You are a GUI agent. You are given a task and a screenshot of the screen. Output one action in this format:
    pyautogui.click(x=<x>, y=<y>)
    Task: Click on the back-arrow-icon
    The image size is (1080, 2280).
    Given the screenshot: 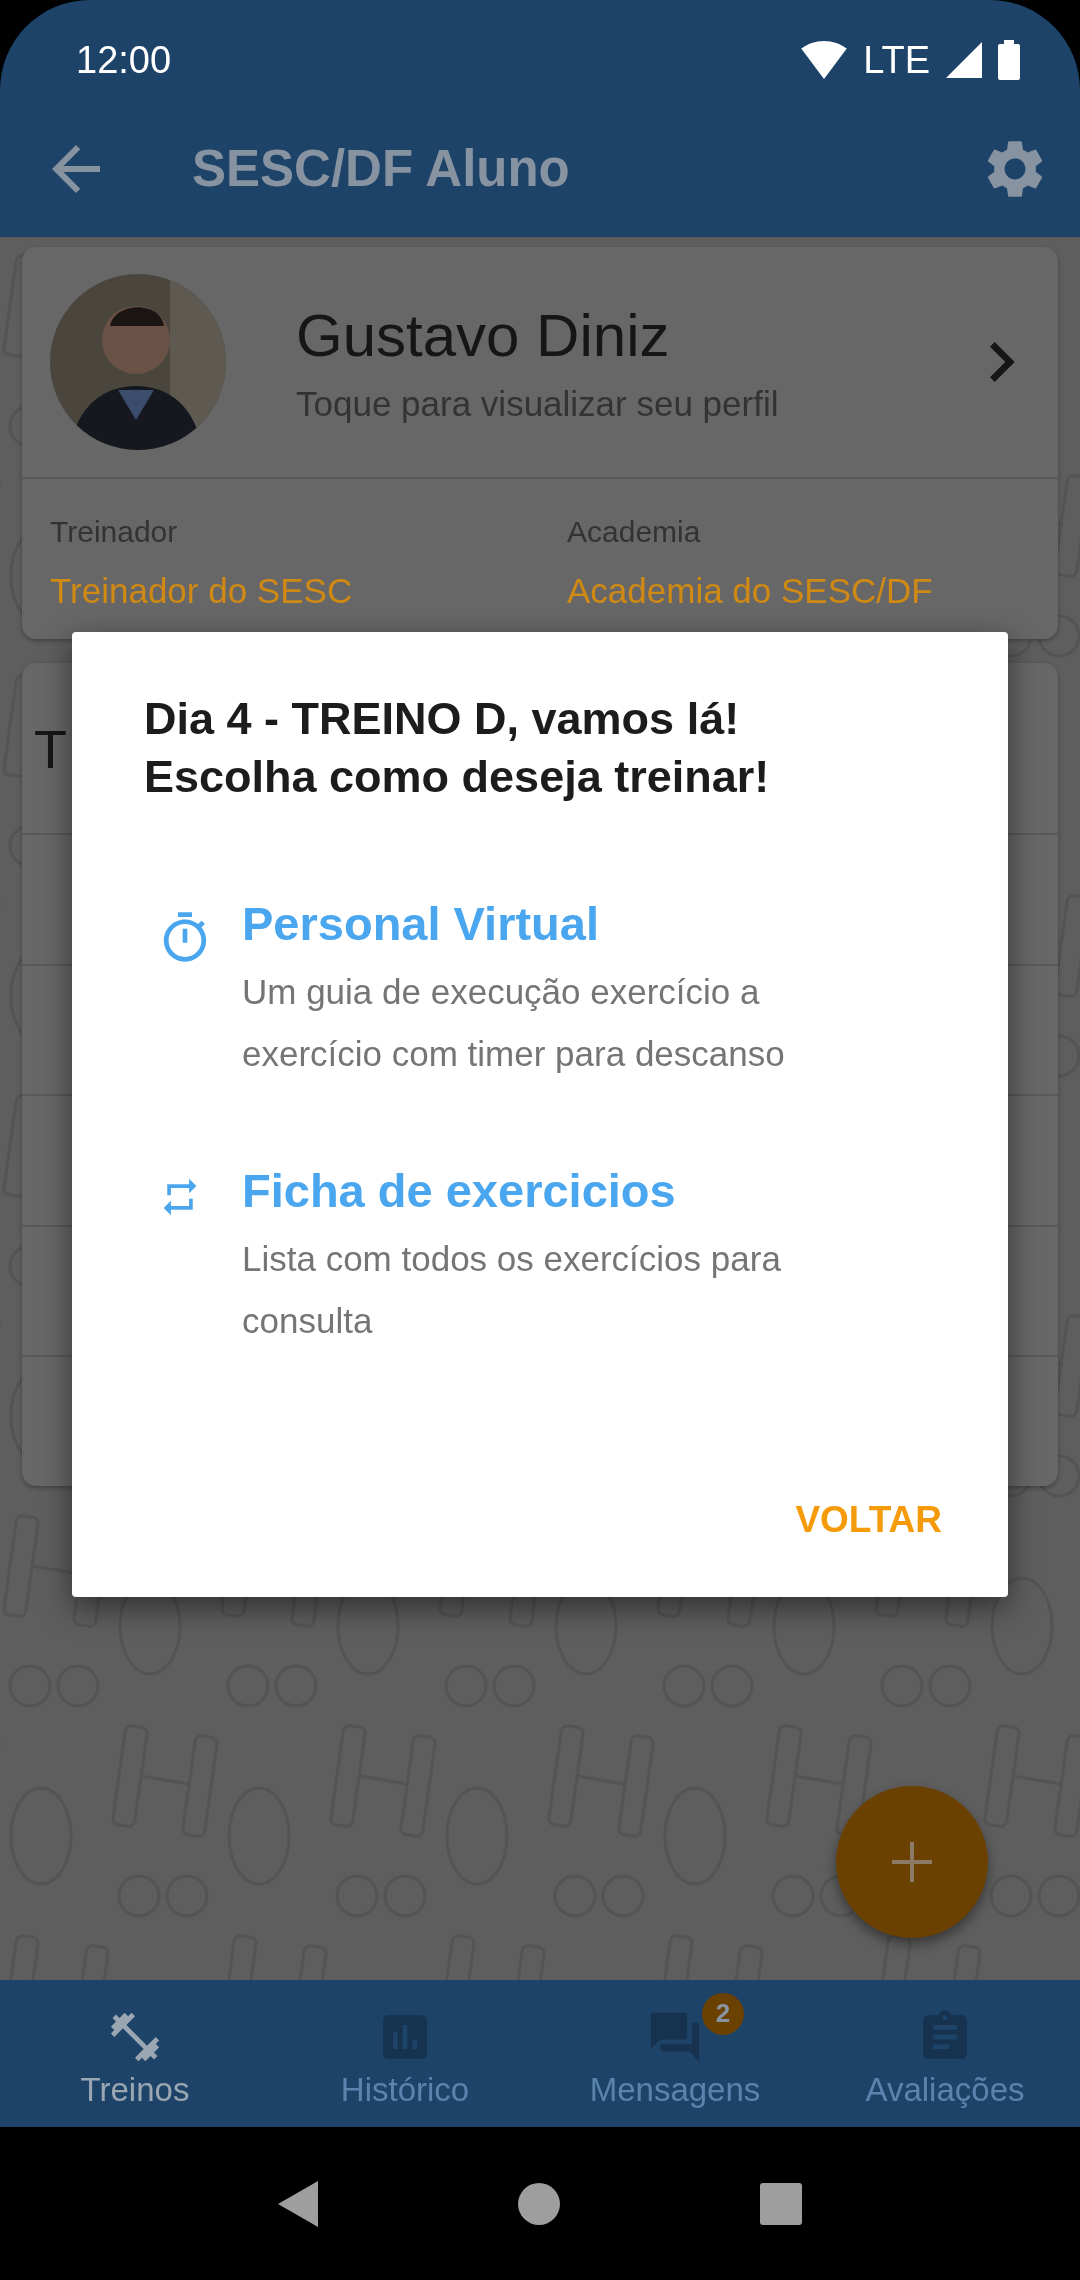 What is the action you would take?
    pyautogui.click(x=76, y=168)
    